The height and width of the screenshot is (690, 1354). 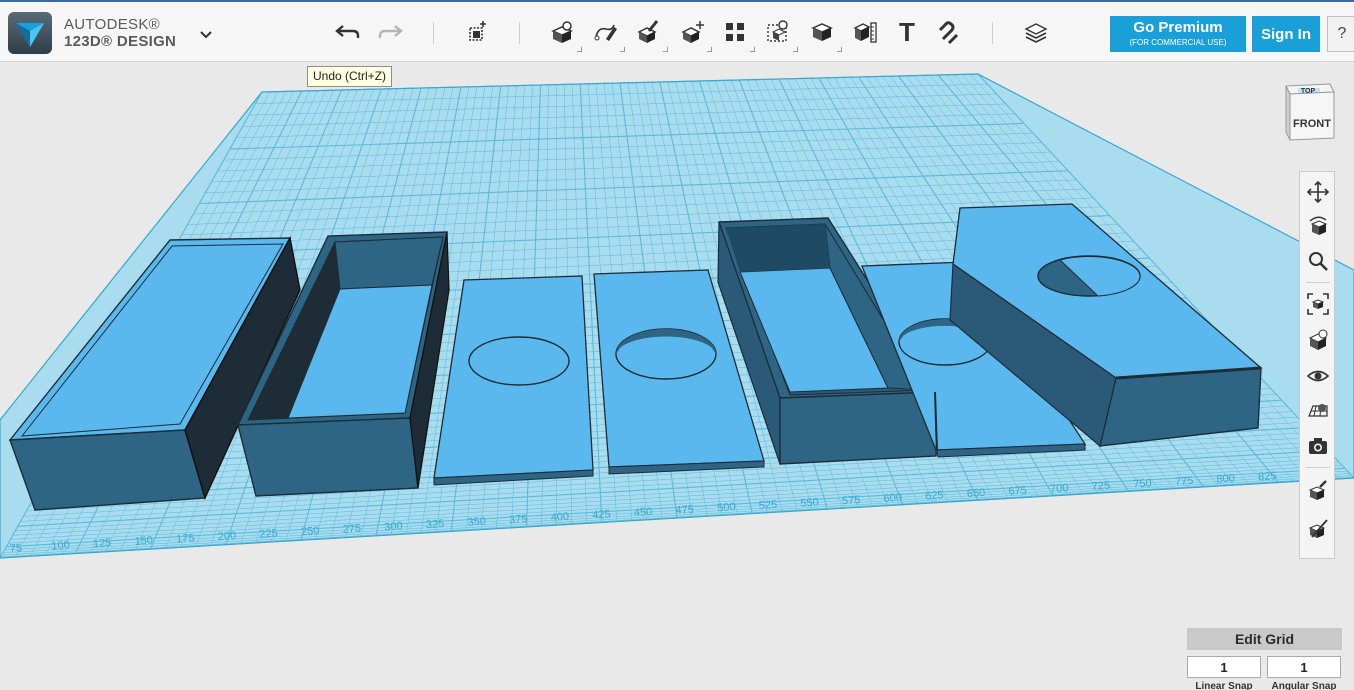 What do you see at coordinates (30, 33) in the screenshot?
I see `app-logo-icon` at bounding box center [30, 33].